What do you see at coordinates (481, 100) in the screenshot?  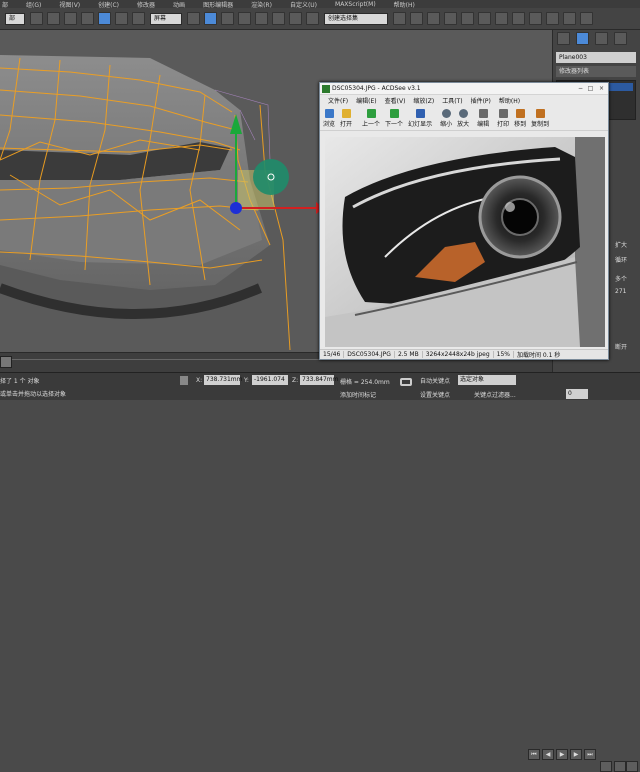 I see `acdsee-menu-plugins: 插件(P)` at bounding box center [481, 100].